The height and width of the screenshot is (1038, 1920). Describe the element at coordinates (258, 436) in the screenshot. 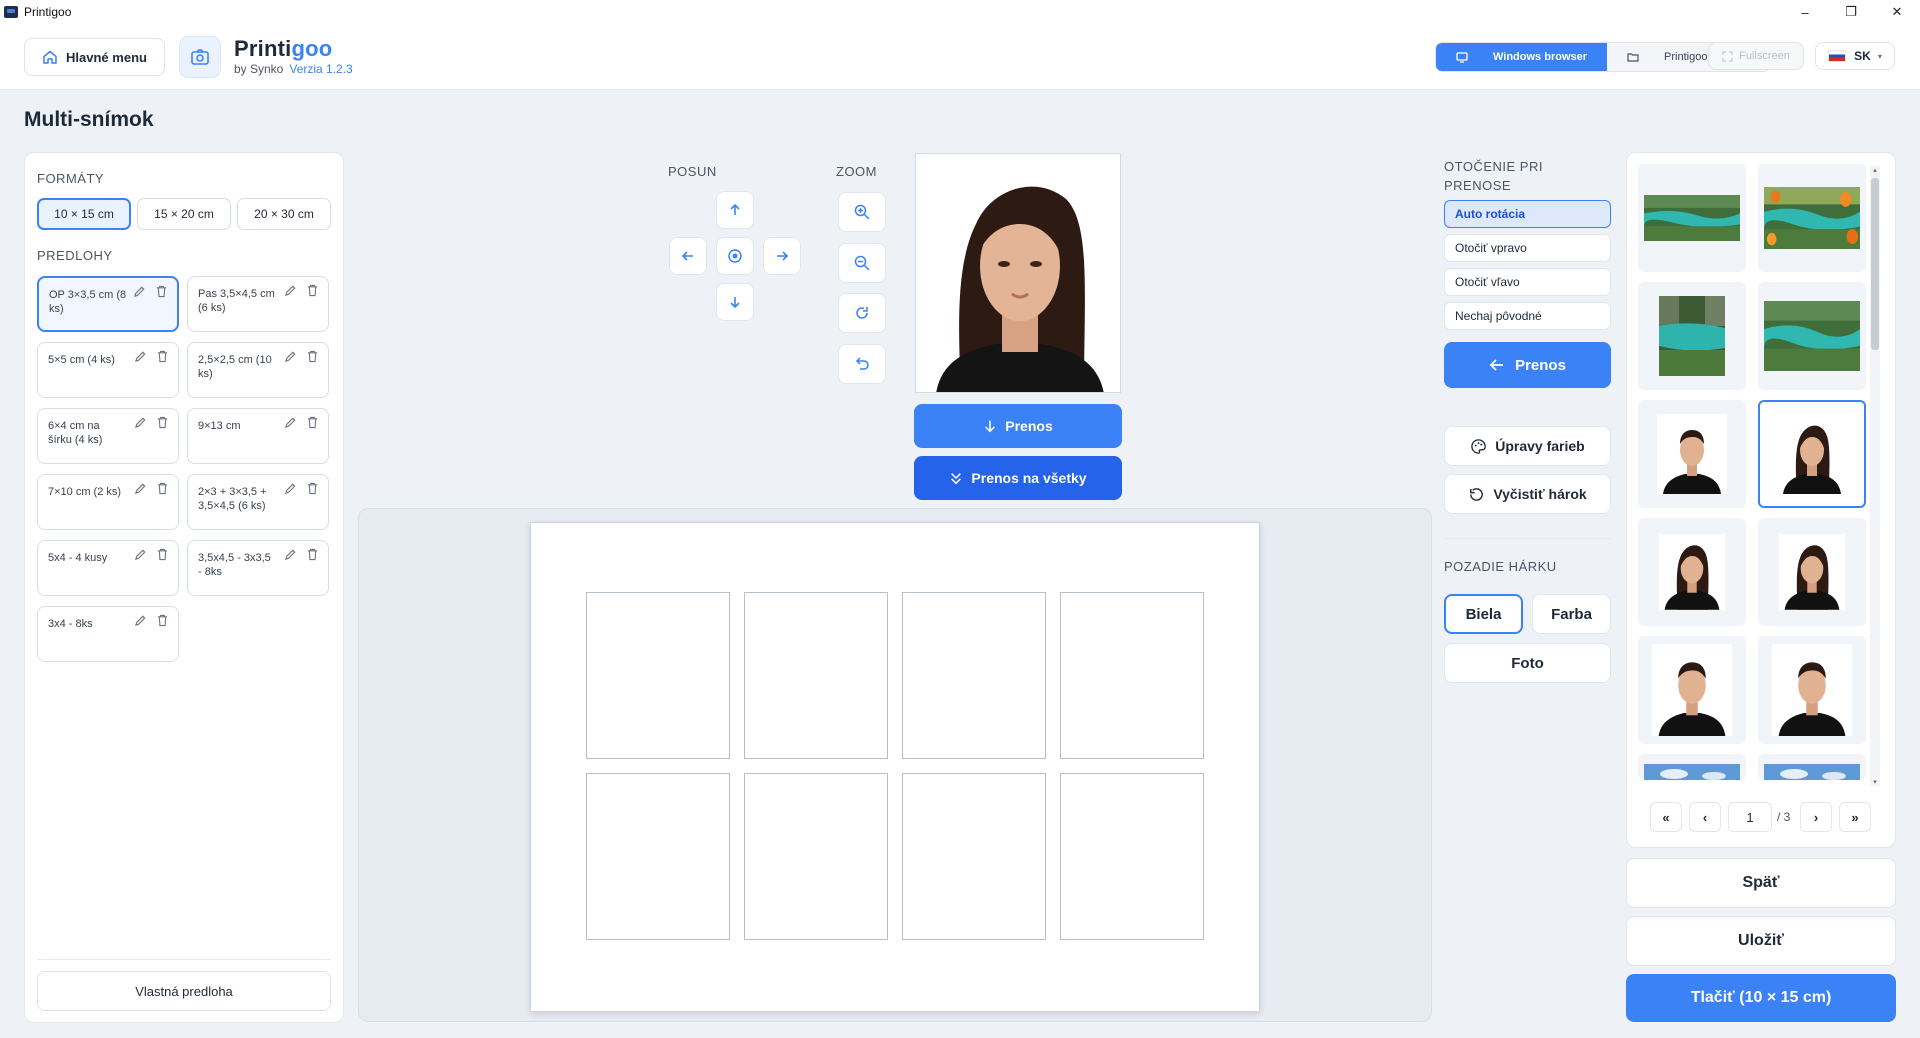

I see `template-card: 9×13 cm` at that location.